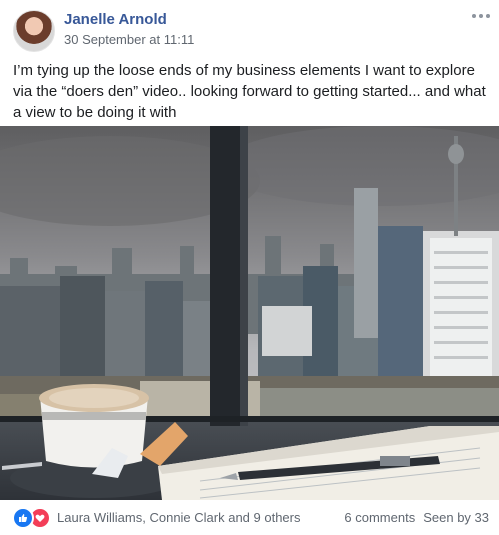 This screenshot has width=499, height=535. Describe the element at coordinates (379, 517) in the screenshot. I see `comments-count: 6 comments` at that location.